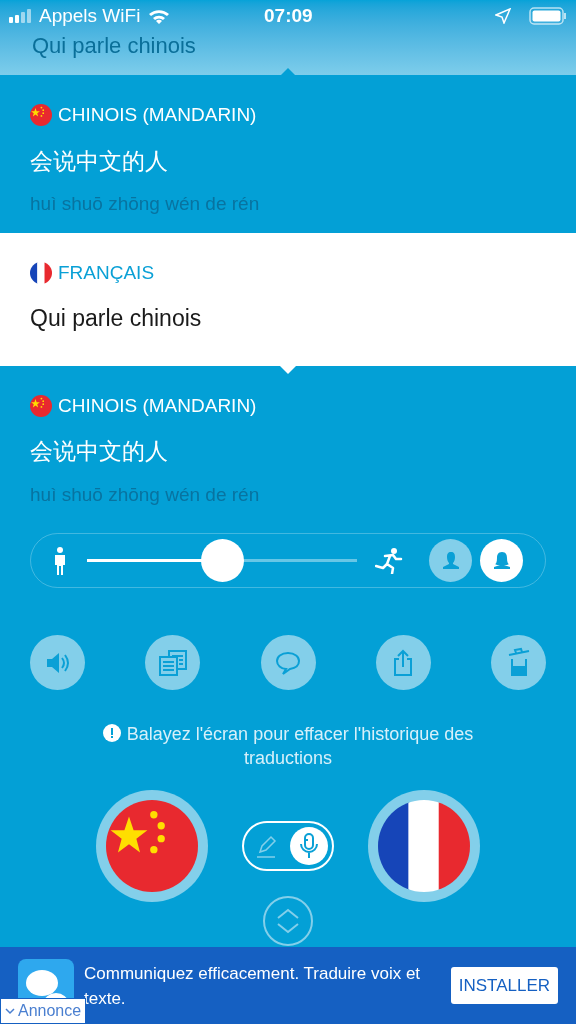 This screenshot has width=576, height=1024. I want to click on ad-label: Annonce, so click(43, 1011).